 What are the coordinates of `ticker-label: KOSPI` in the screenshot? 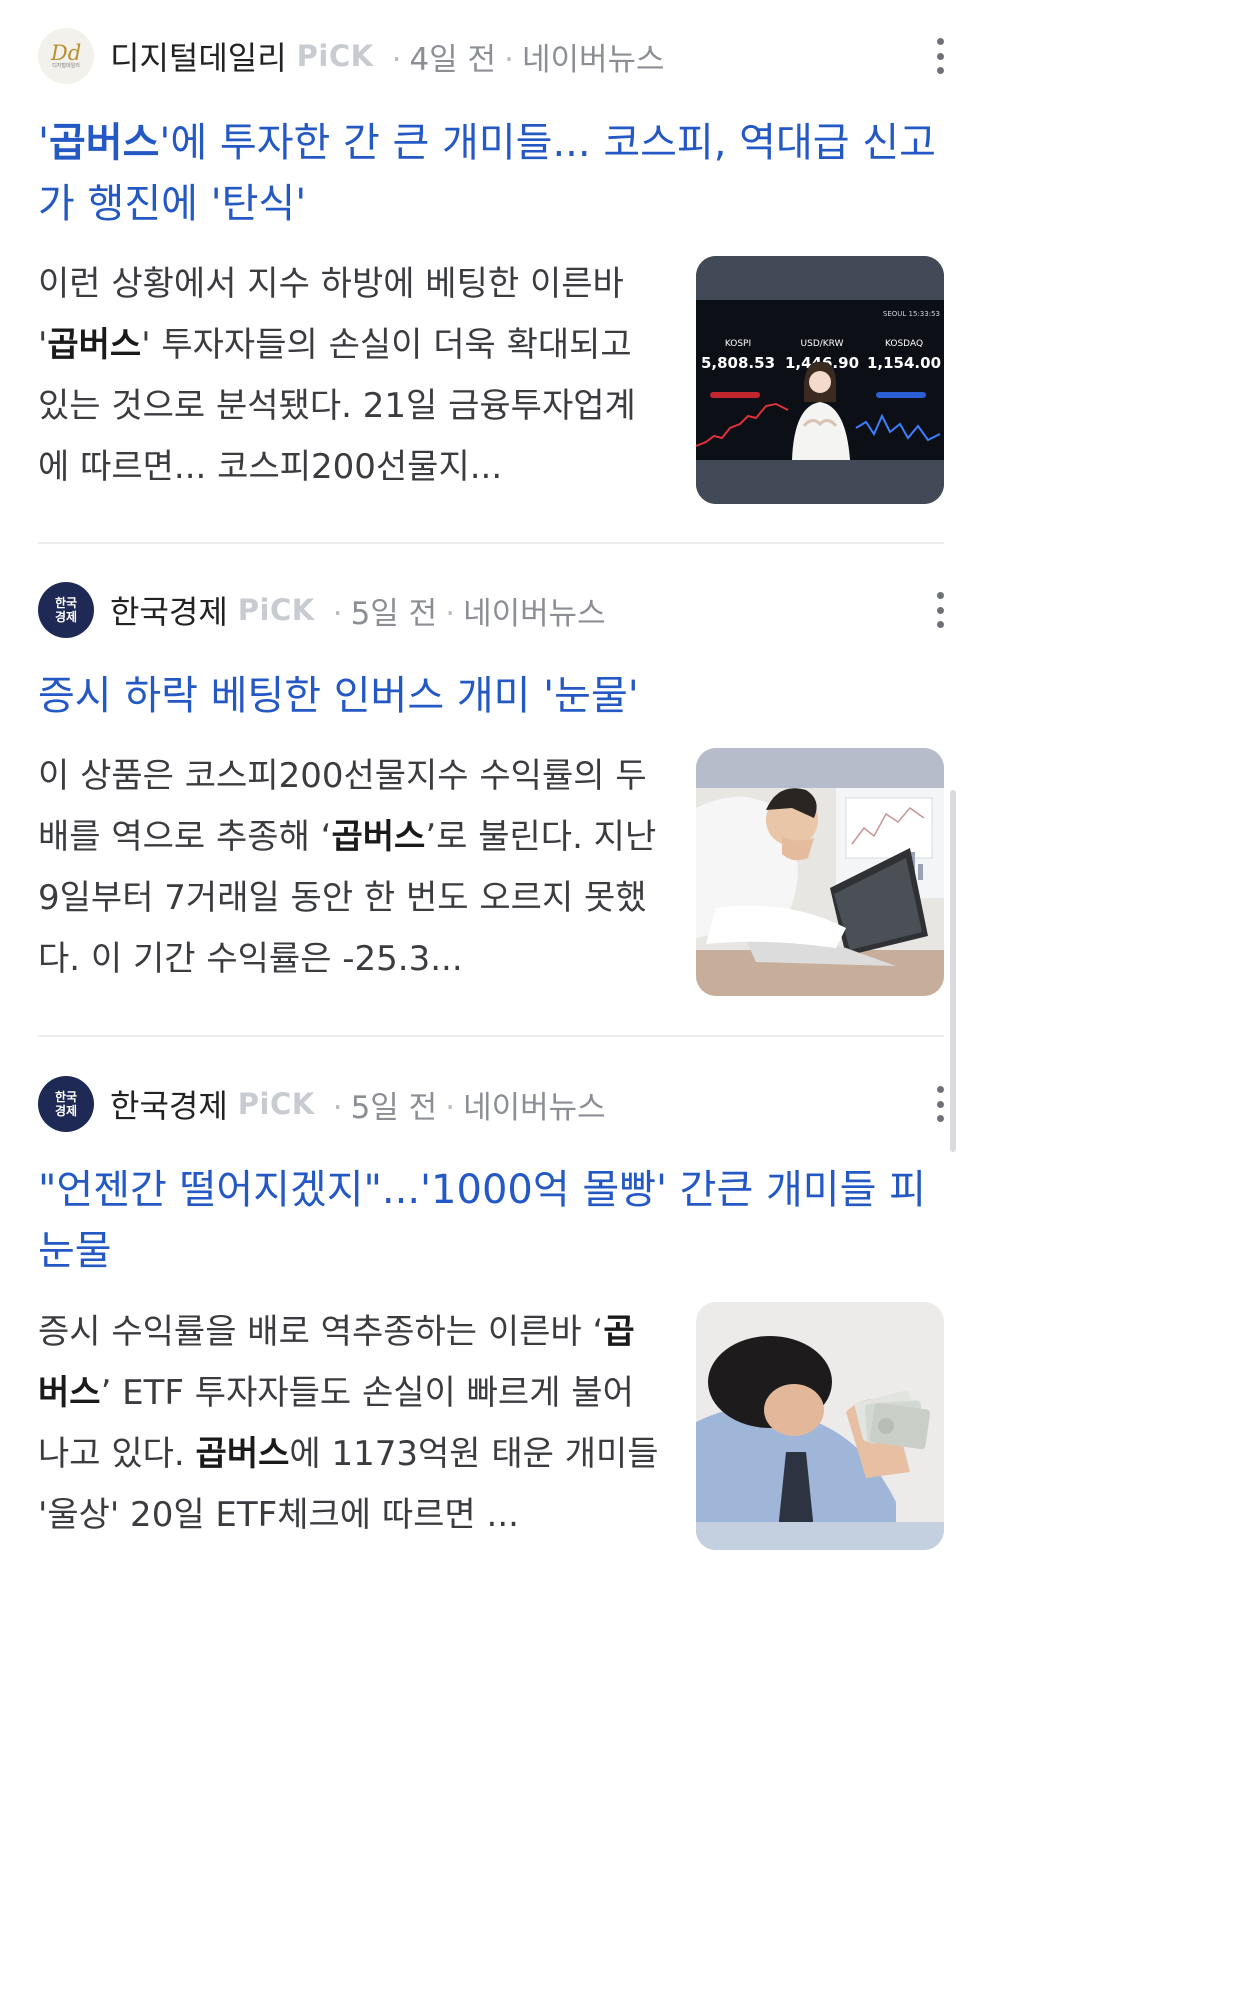 It's located at (738, 344).